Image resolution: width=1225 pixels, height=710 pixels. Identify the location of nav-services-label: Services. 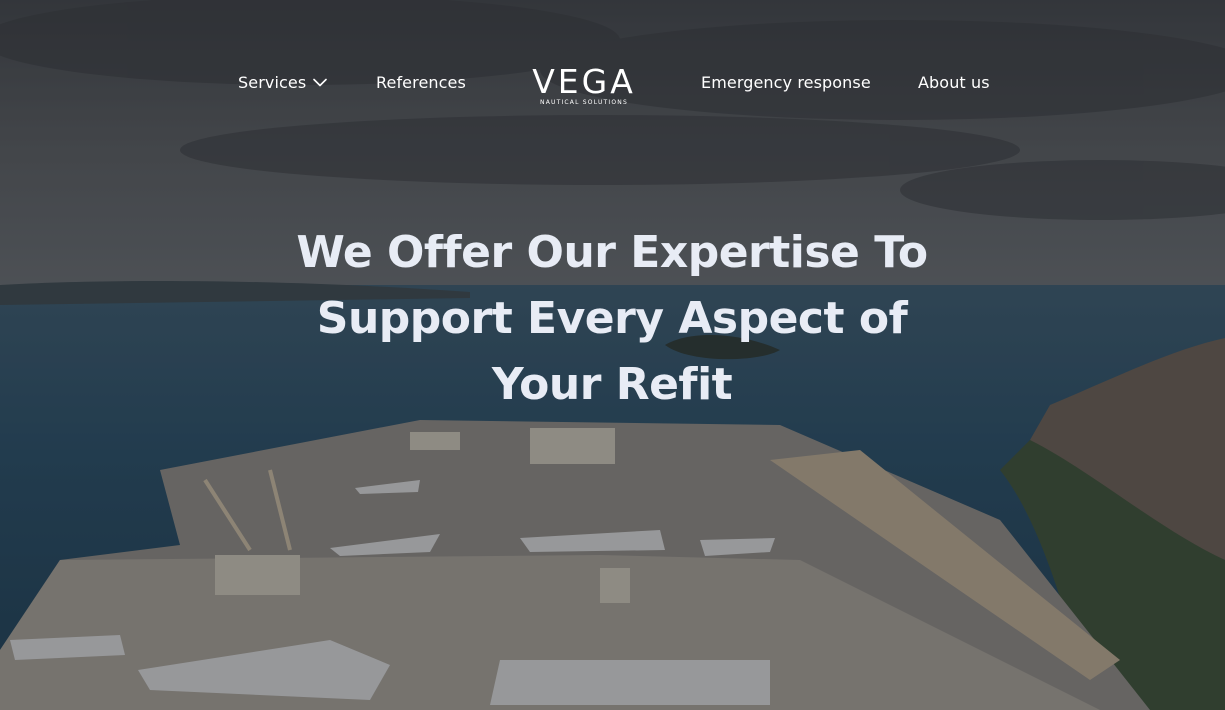
(272, 82).